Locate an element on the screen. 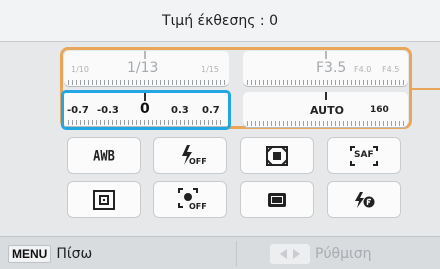 The width and height of the screenshot is (440, 269). iso-ruler: AUTO 160 is located at coordinates (325, 110).